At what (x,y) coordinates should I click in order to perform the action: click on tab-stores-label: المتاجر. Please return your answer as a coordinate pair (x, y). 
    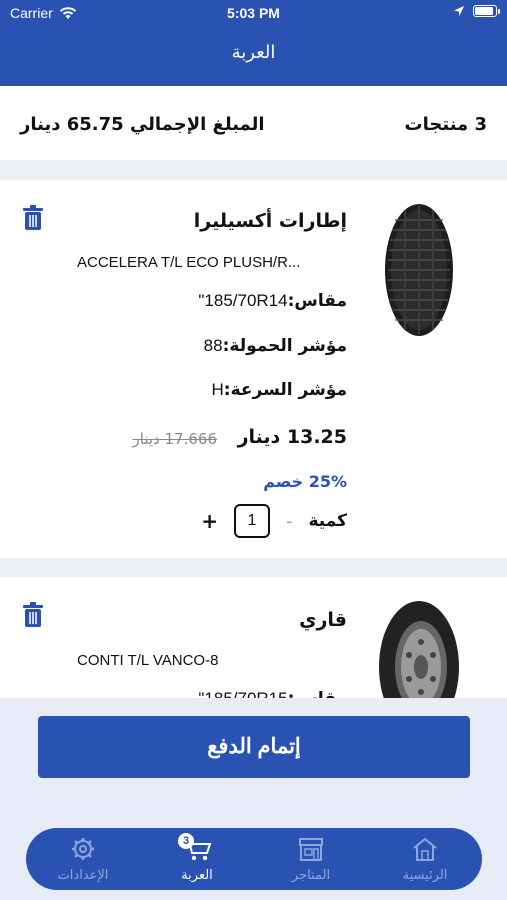
    Looking at the image, I should click on (311, 875).